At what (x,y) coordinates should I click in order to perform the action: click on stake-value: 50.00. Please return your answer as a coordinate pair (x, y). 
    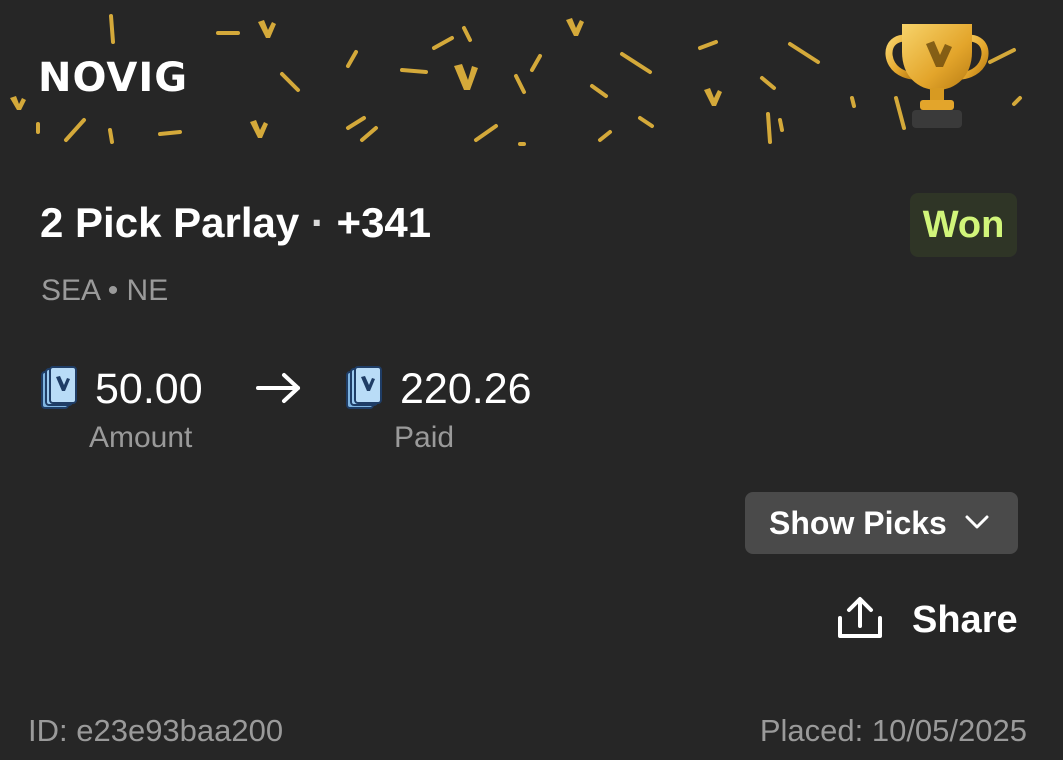
    Looking at the image, I should click on (149, 389).